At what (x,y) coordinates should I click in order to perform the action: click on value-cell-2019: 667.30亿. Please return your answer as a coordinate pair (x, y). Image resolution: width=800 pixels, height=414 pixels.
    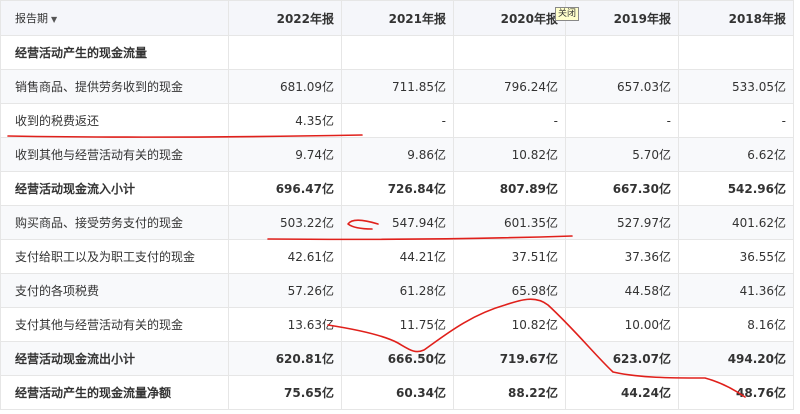
    Looking at the image, I should click on (622, 188).